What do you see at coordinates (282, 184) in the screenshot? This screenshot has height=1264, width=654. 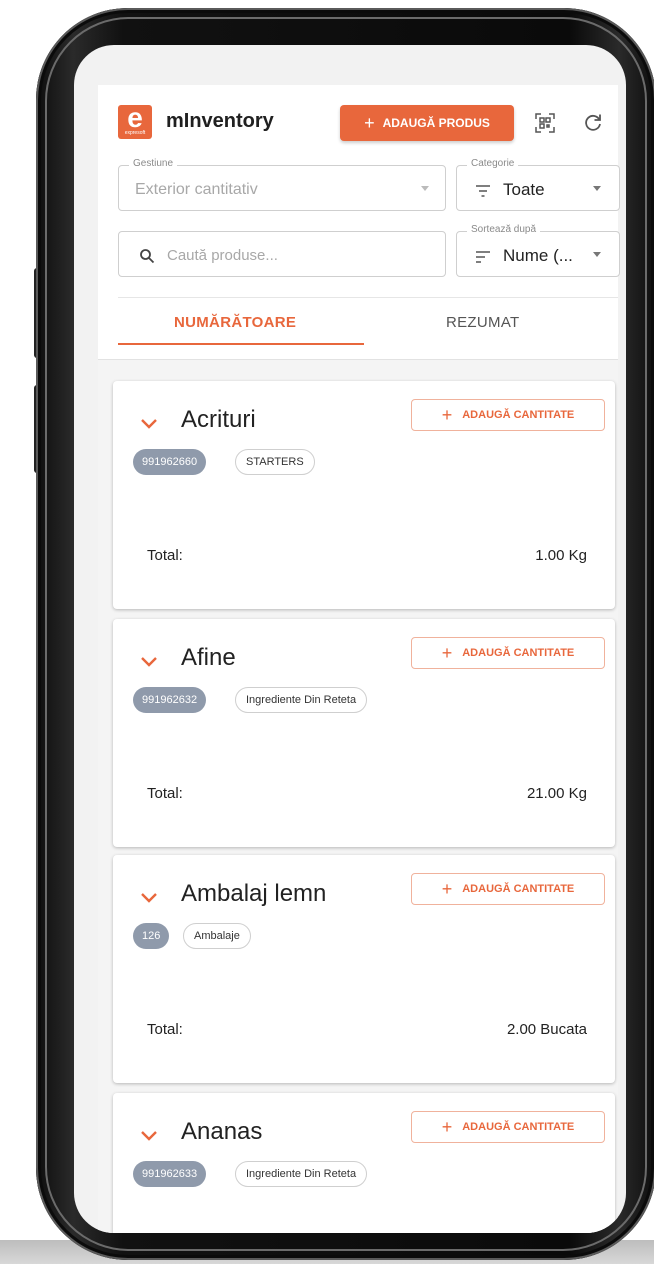 I see `gestiune-select: Gestiune Exterior cantitativ` at bounding box center [282, 184].